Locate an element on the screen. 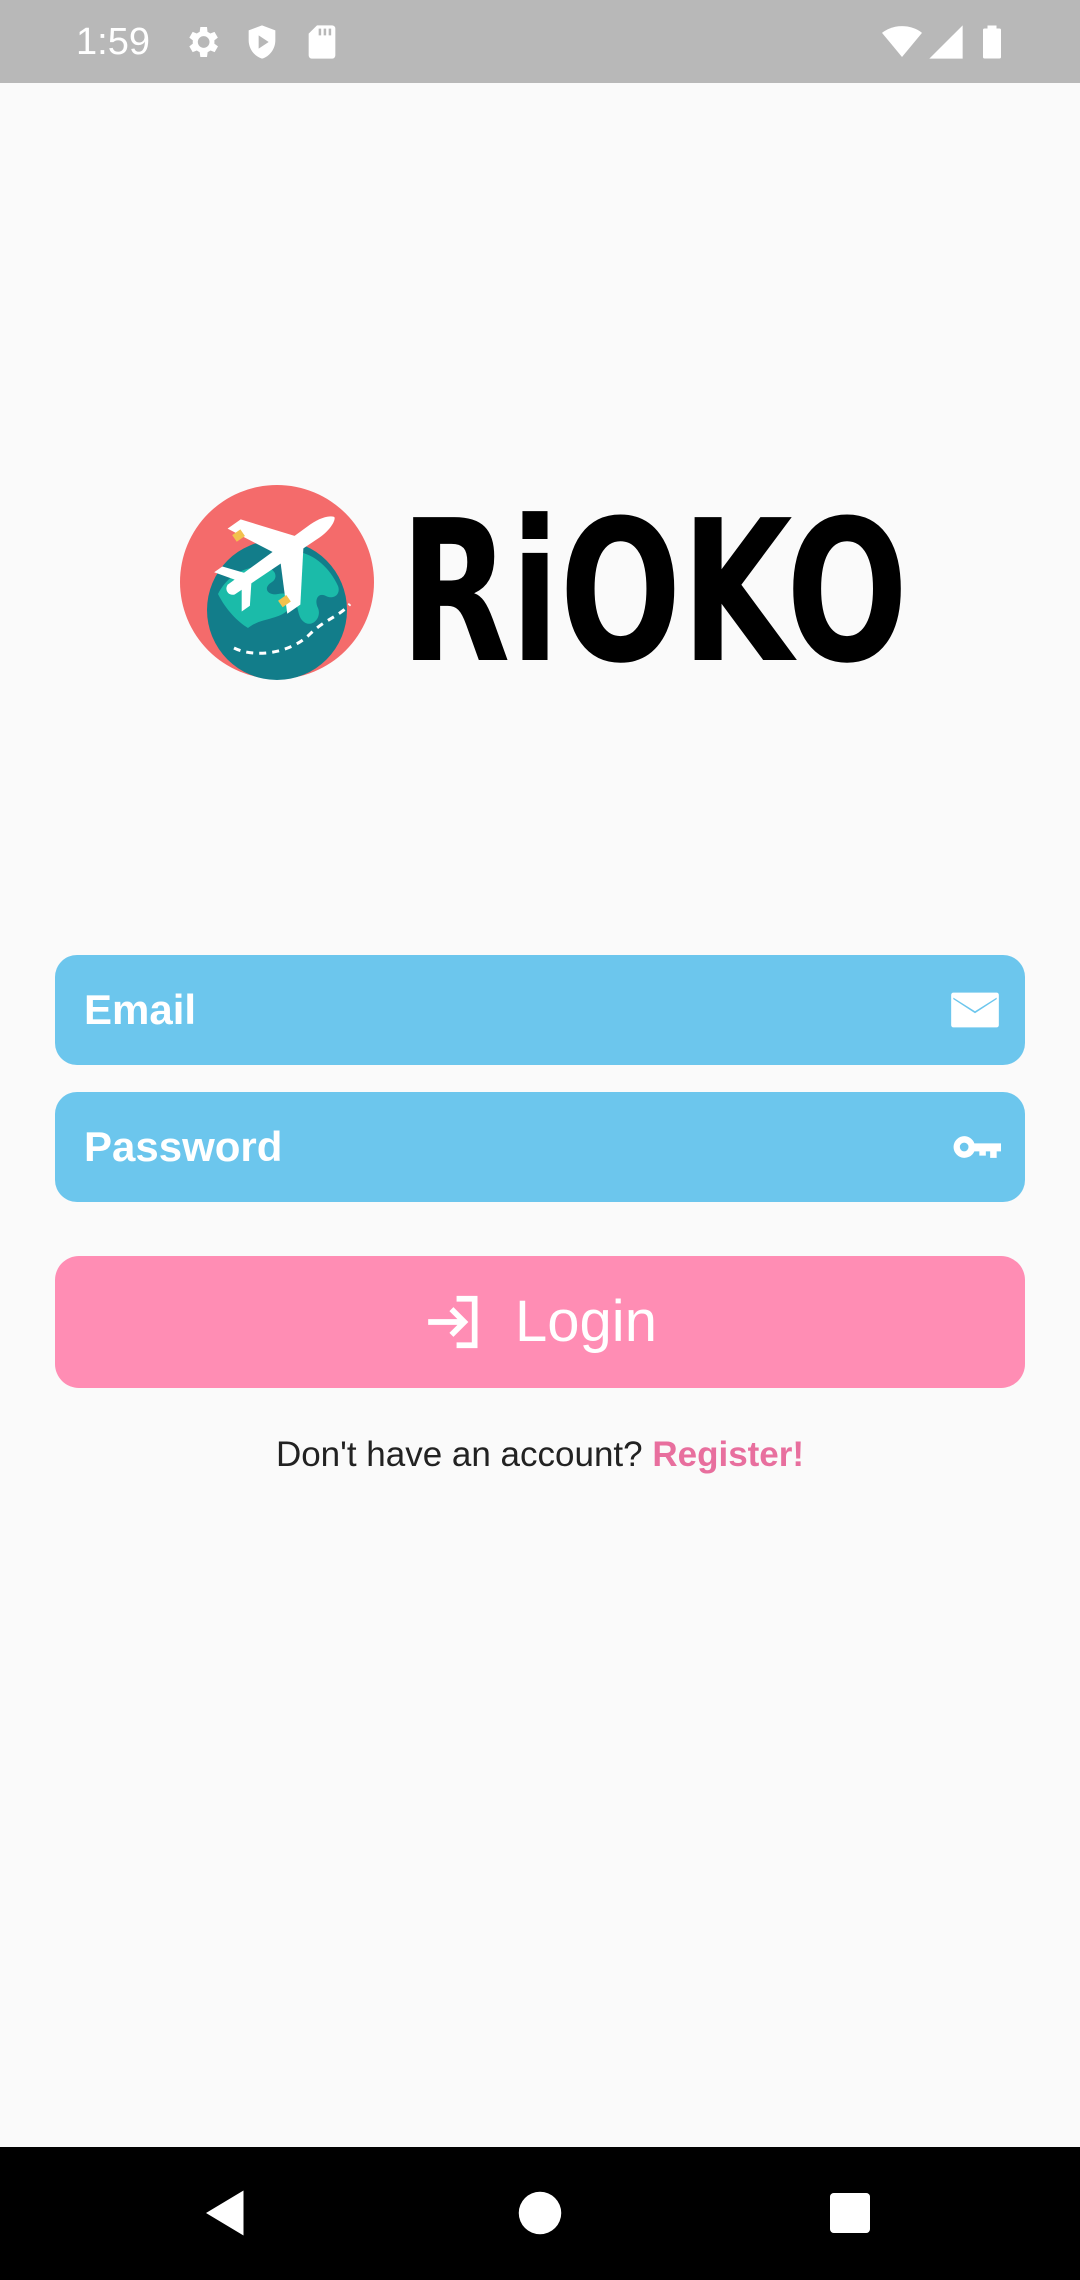 The width and height of the screenshot is (1080, 2280). globe-plane-icon is located at coordinates (277, 582).